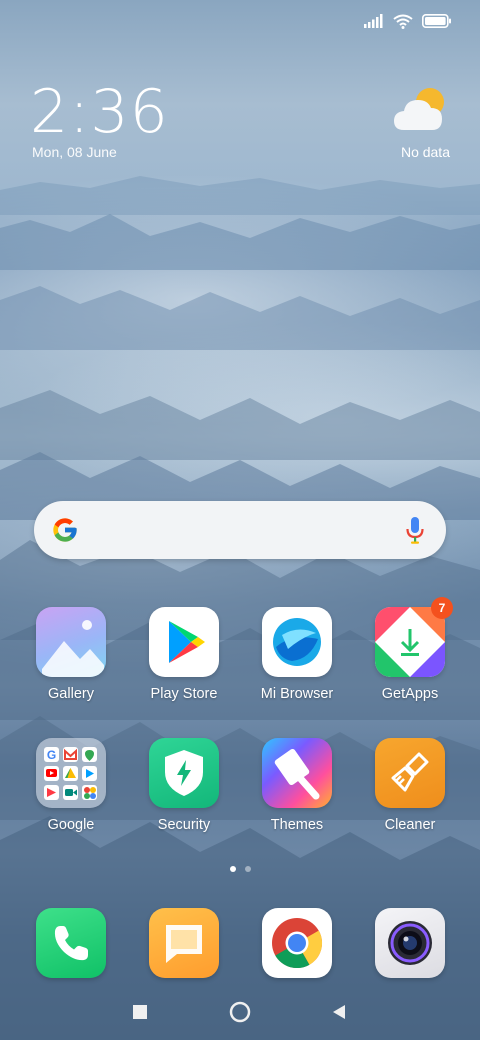 The width and height of the screenshot is (480, 1040). I want to click on page-dot, so click(247, 869).